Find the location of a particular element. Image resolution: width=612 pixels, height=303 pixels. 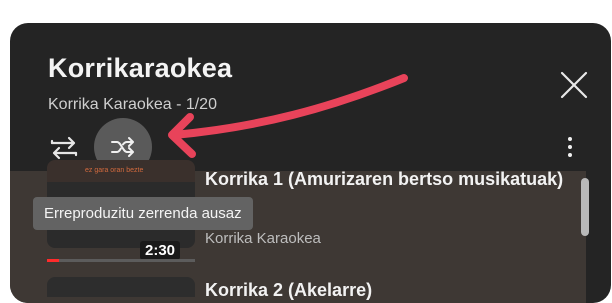

playlist-subtitle: Korrika Karaokea - 1/20 is located at coordinates (132, 104).